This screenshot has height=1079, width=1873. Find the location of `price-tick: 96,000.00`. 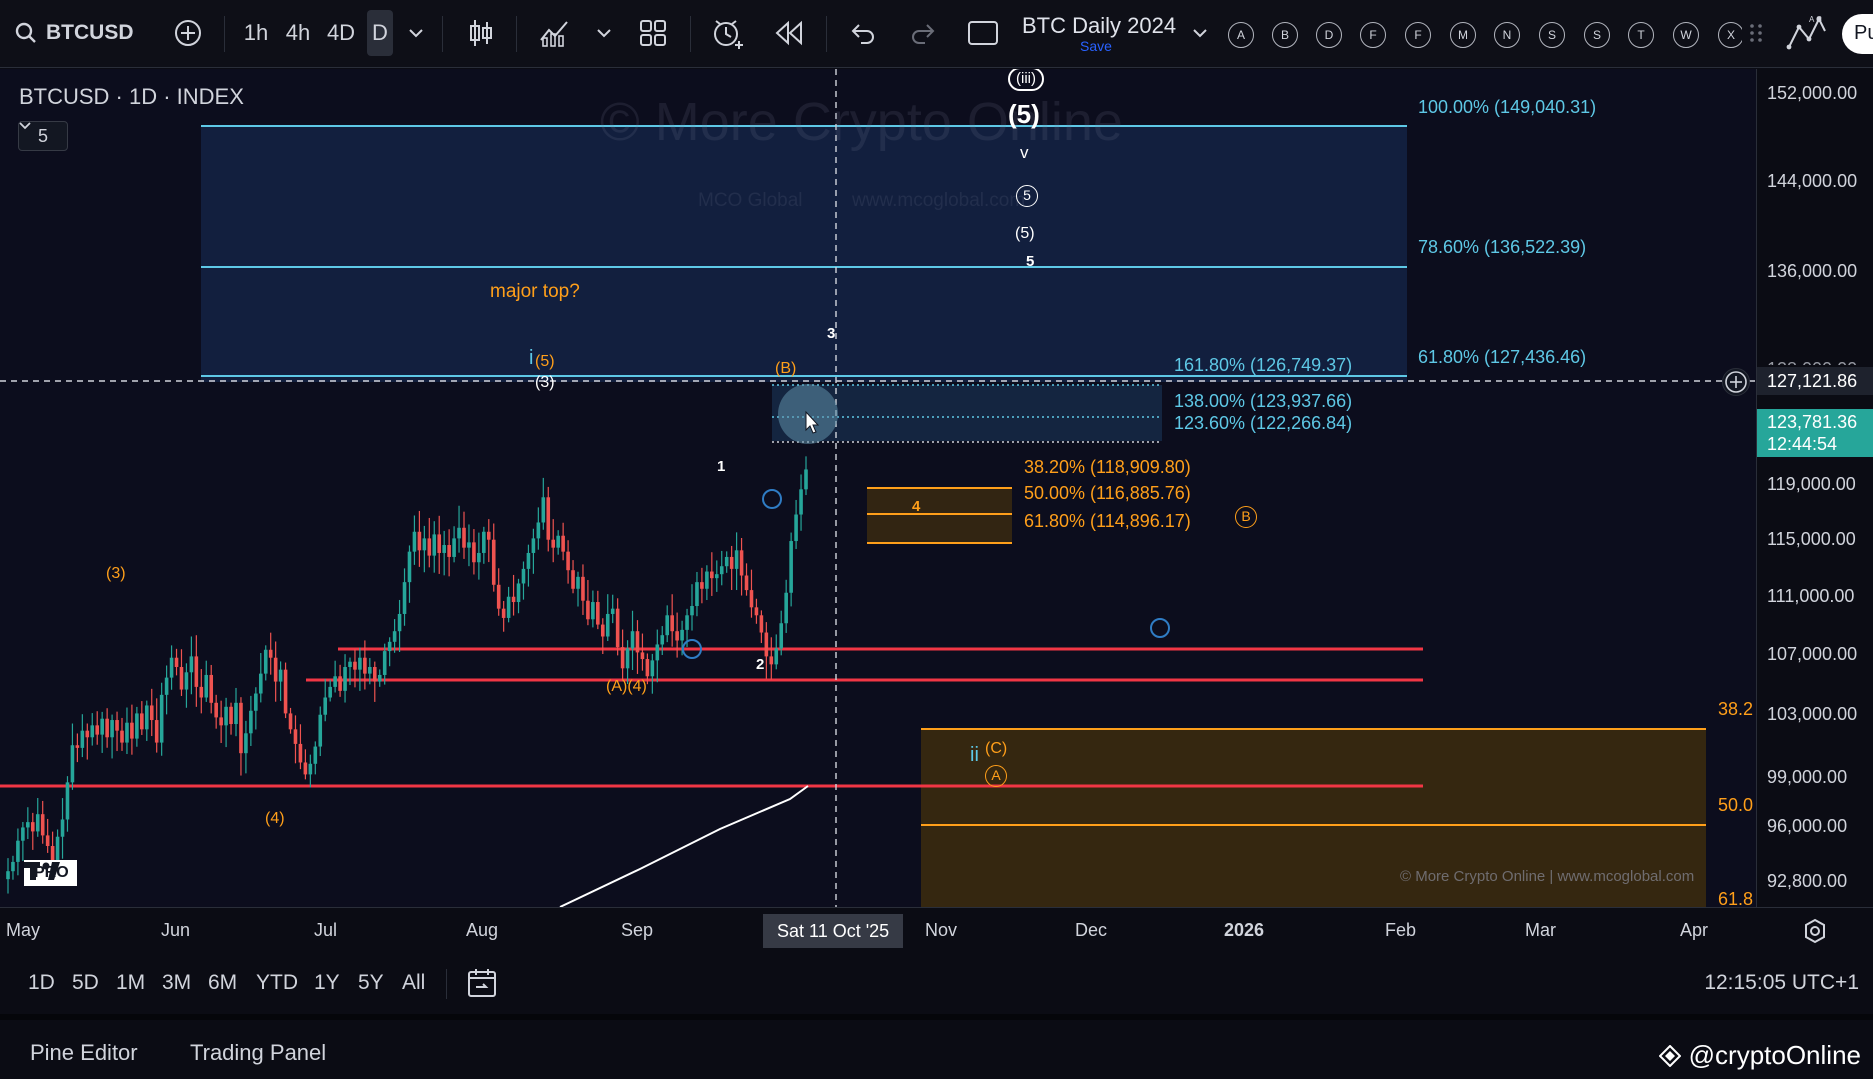

price-tick: 96,000.00 is located at coordinates (1807, 826).